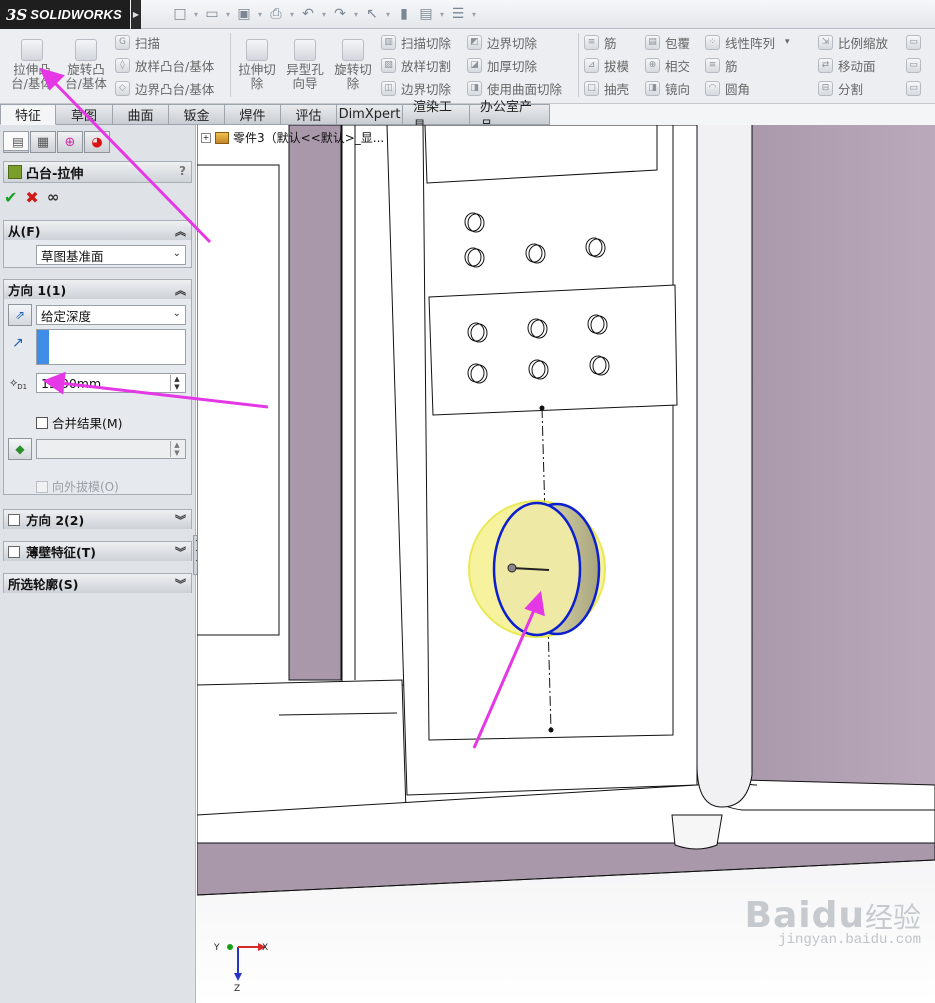 The height and width of the screenshot is (1003, 935). What do you see at coordinates (164, 65) in the screenshot?
I see `loft-boss-button: ◊ 放样凸台/基体` at bounding box center [164, 65].